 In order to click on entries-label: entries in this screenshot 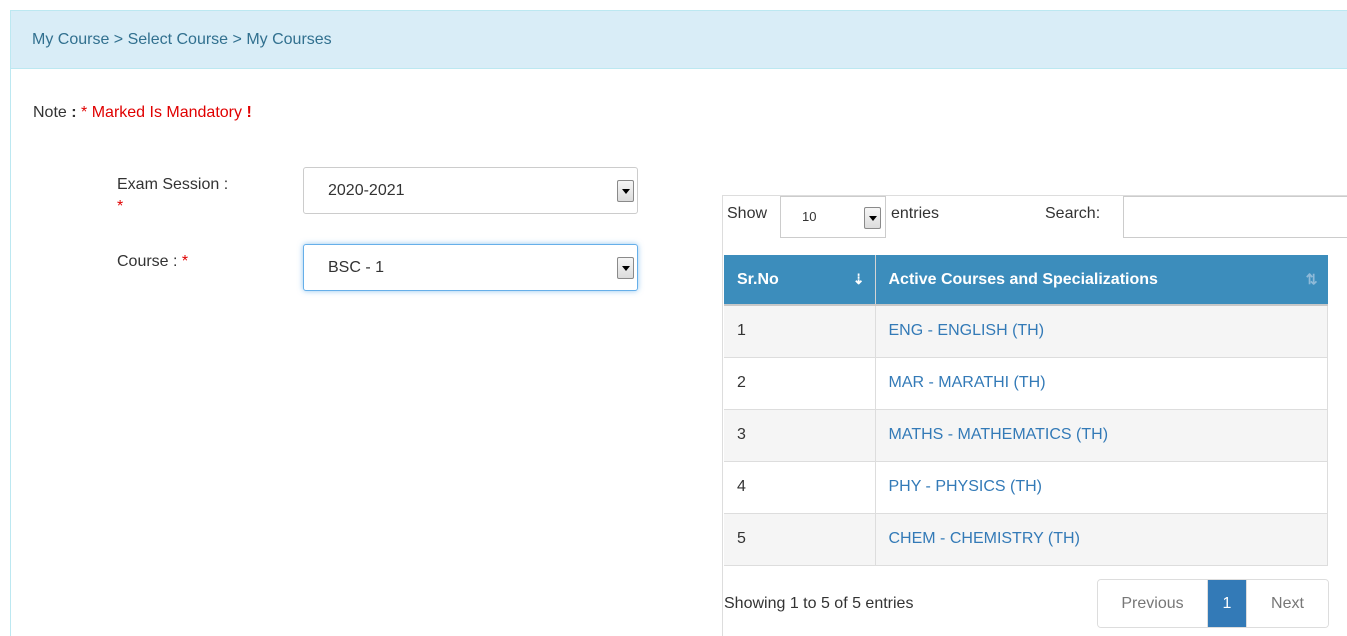, I will do `click(915, 213)`.